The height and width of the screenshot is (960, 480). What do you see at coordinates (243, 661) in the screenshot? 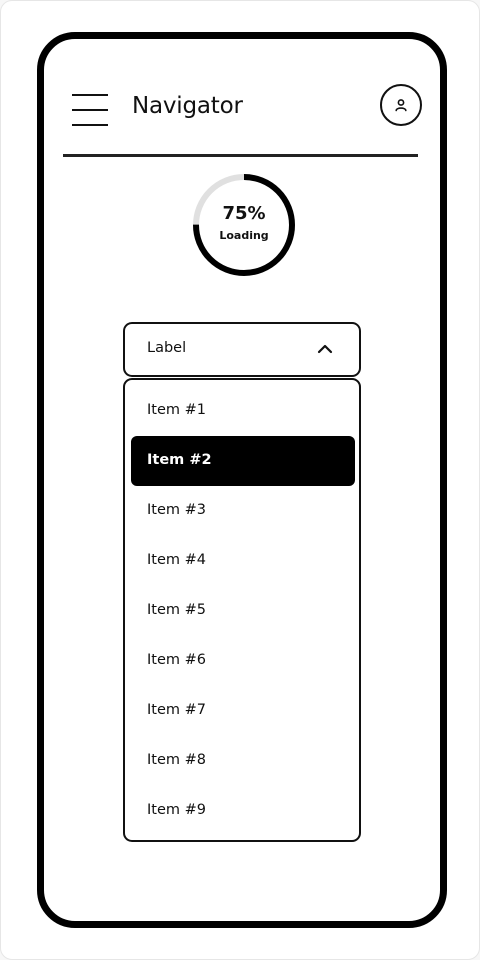
I see `dropdown-item: Item #6` at bounding box center [243, 661].